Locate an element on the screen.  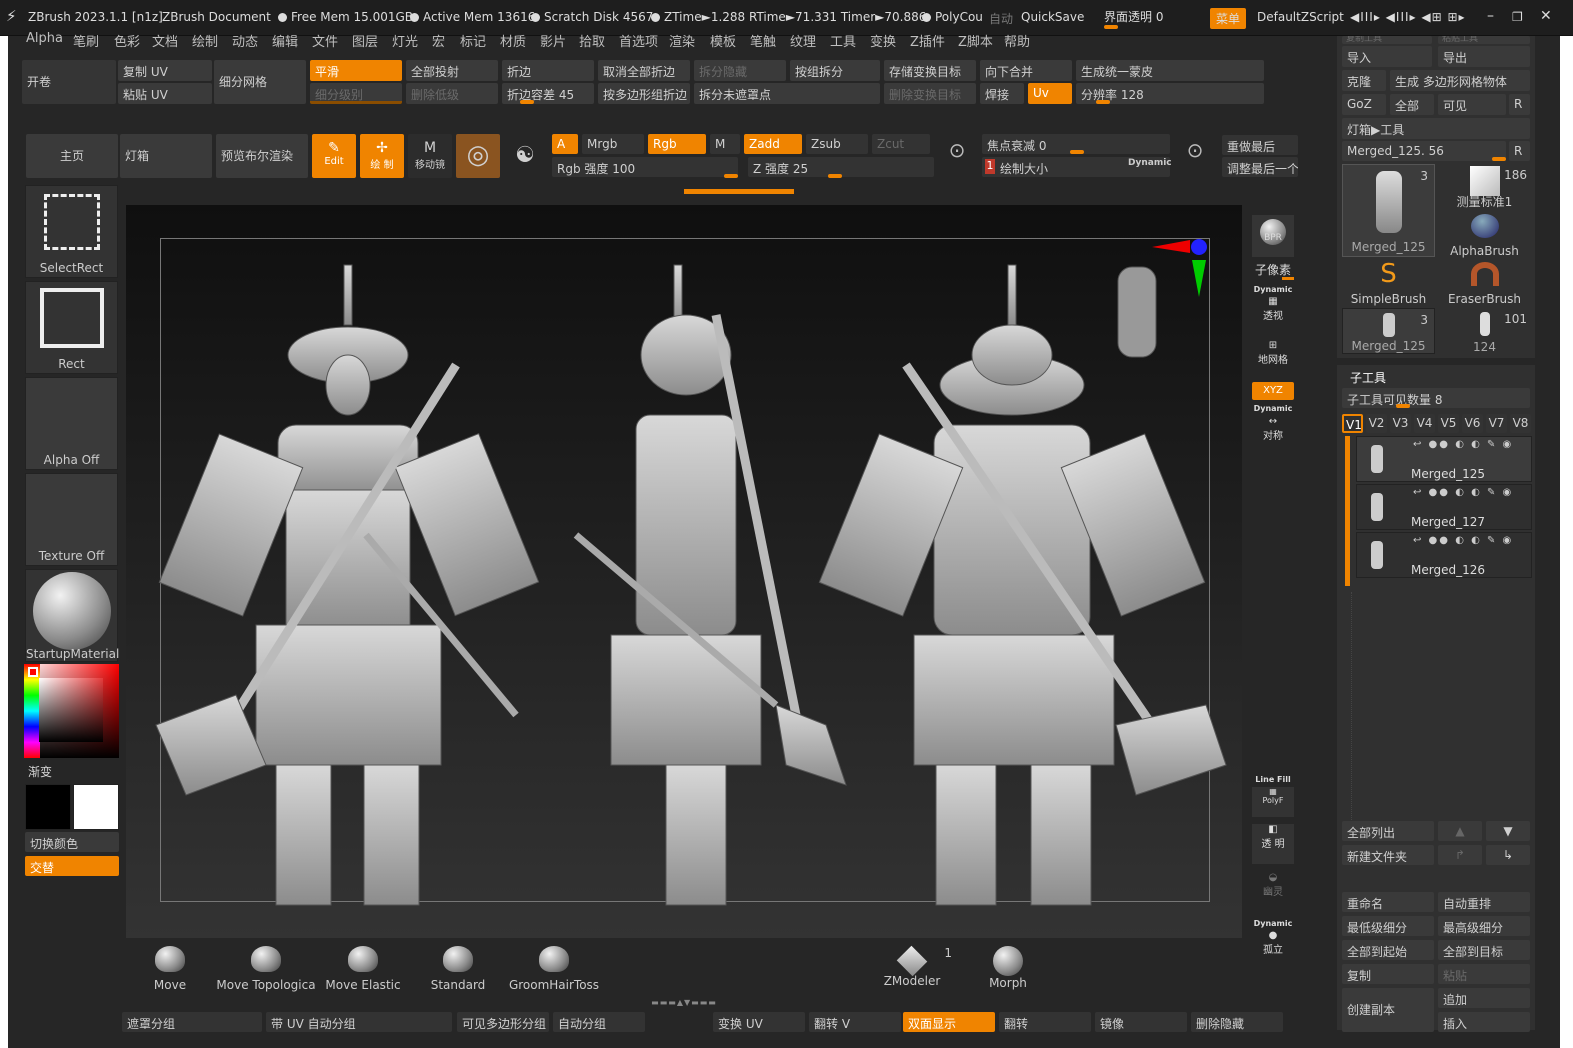
uv-toggle: Uv is located at coordinates (1050, 93).